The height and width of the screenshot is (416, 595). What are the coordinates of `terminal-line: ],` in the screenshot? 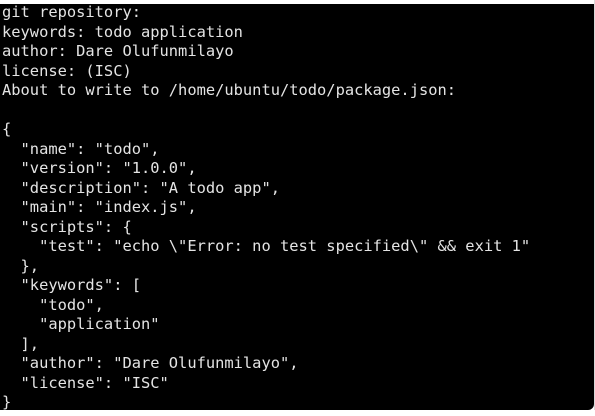 It's located at (21, 343).